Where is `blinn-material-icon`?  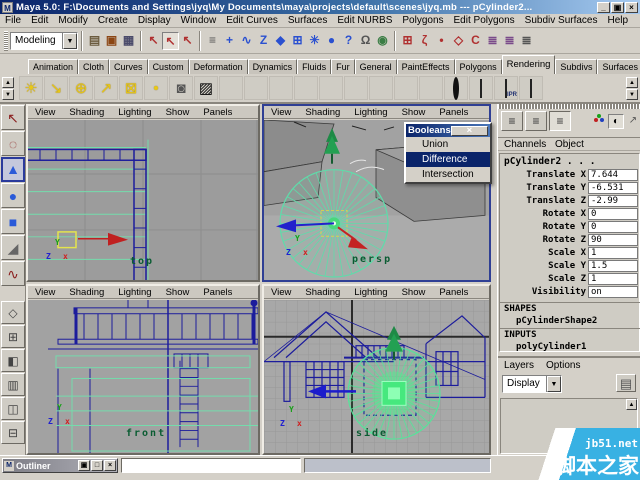 blinn-material-icon is located at coordinates (256, 88).